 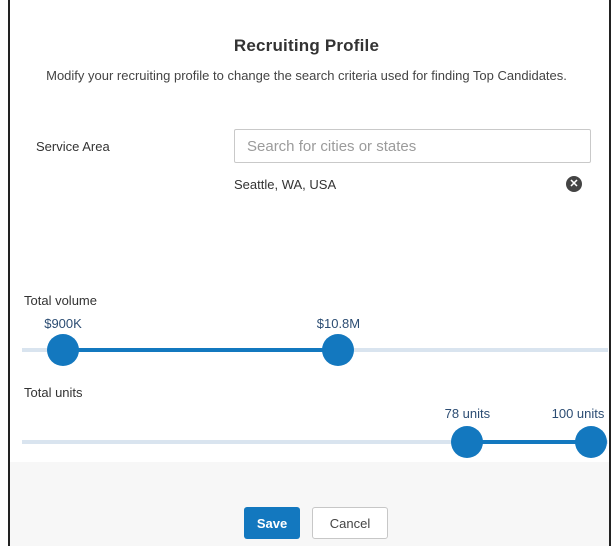 I want to click on total-volume-max-value: $10.8M, so click(x=338, y=323).